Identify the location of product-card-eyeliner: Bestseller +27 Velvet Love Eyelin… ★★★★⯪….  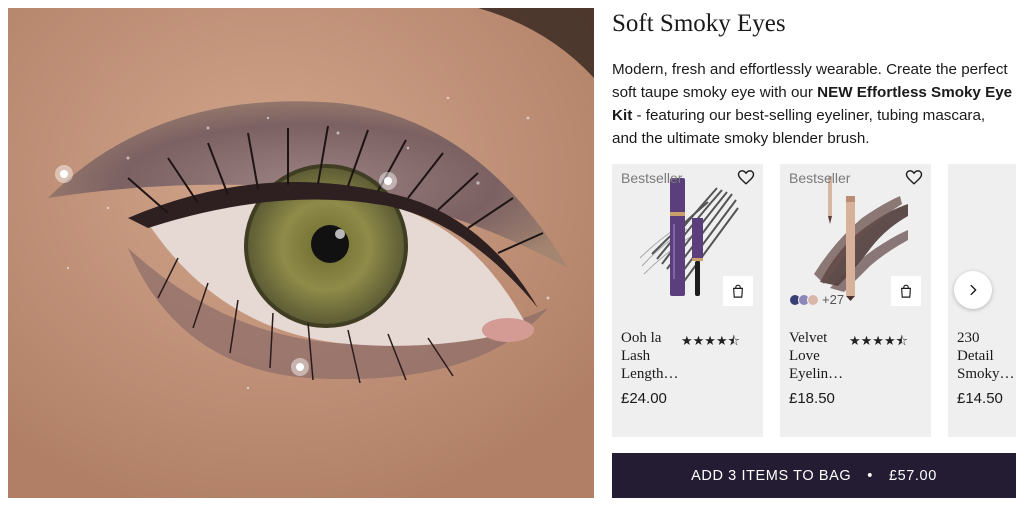
(855, 300).